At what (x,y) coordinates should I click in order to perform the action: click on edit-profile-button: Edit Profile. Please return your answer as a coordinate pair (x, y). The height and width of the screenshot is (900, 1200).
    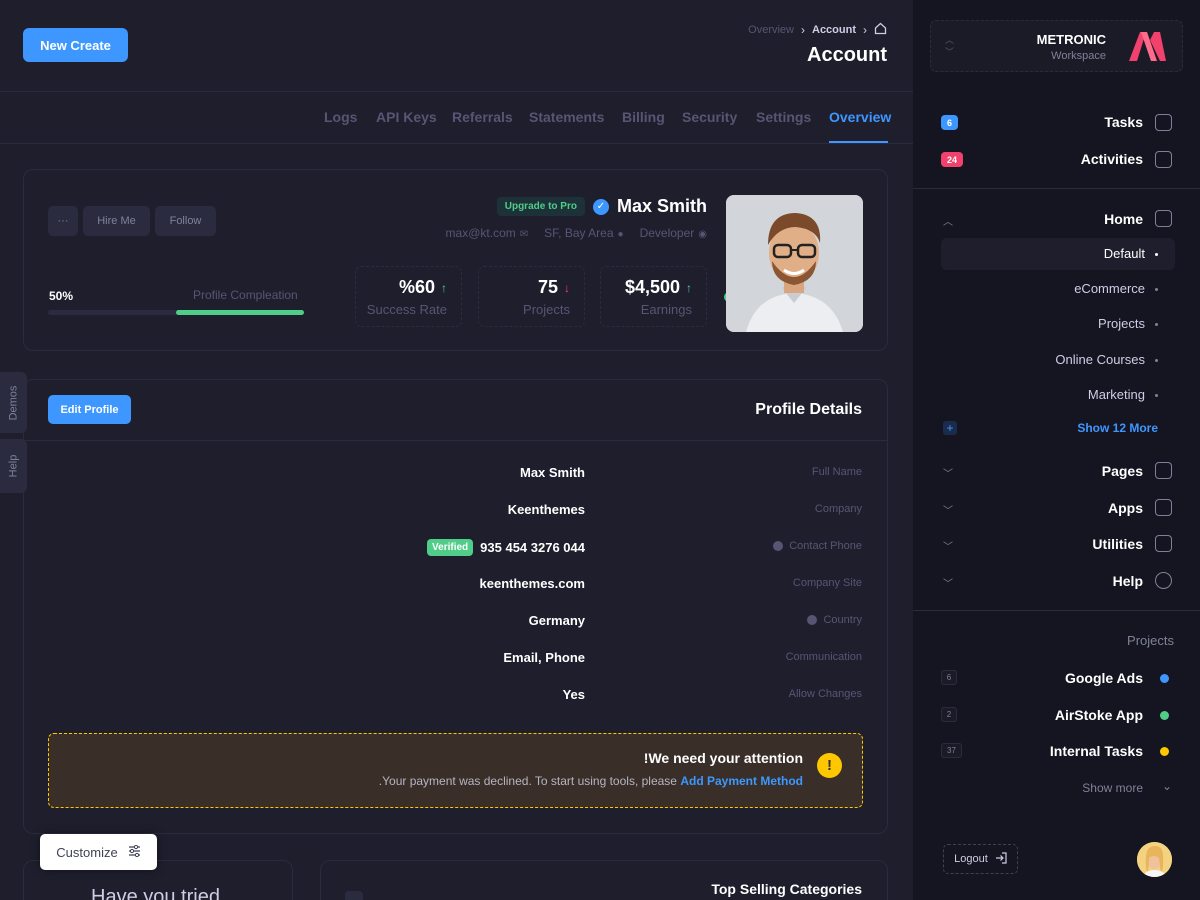
    Looking at the image, I should click on (89, 409).